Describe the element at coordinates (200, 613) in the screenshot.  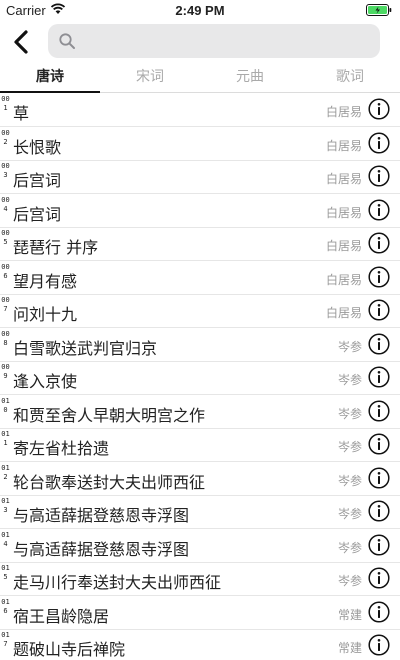
I see `poem-row: 016 宿王昌龄隐居 常建` at that location.